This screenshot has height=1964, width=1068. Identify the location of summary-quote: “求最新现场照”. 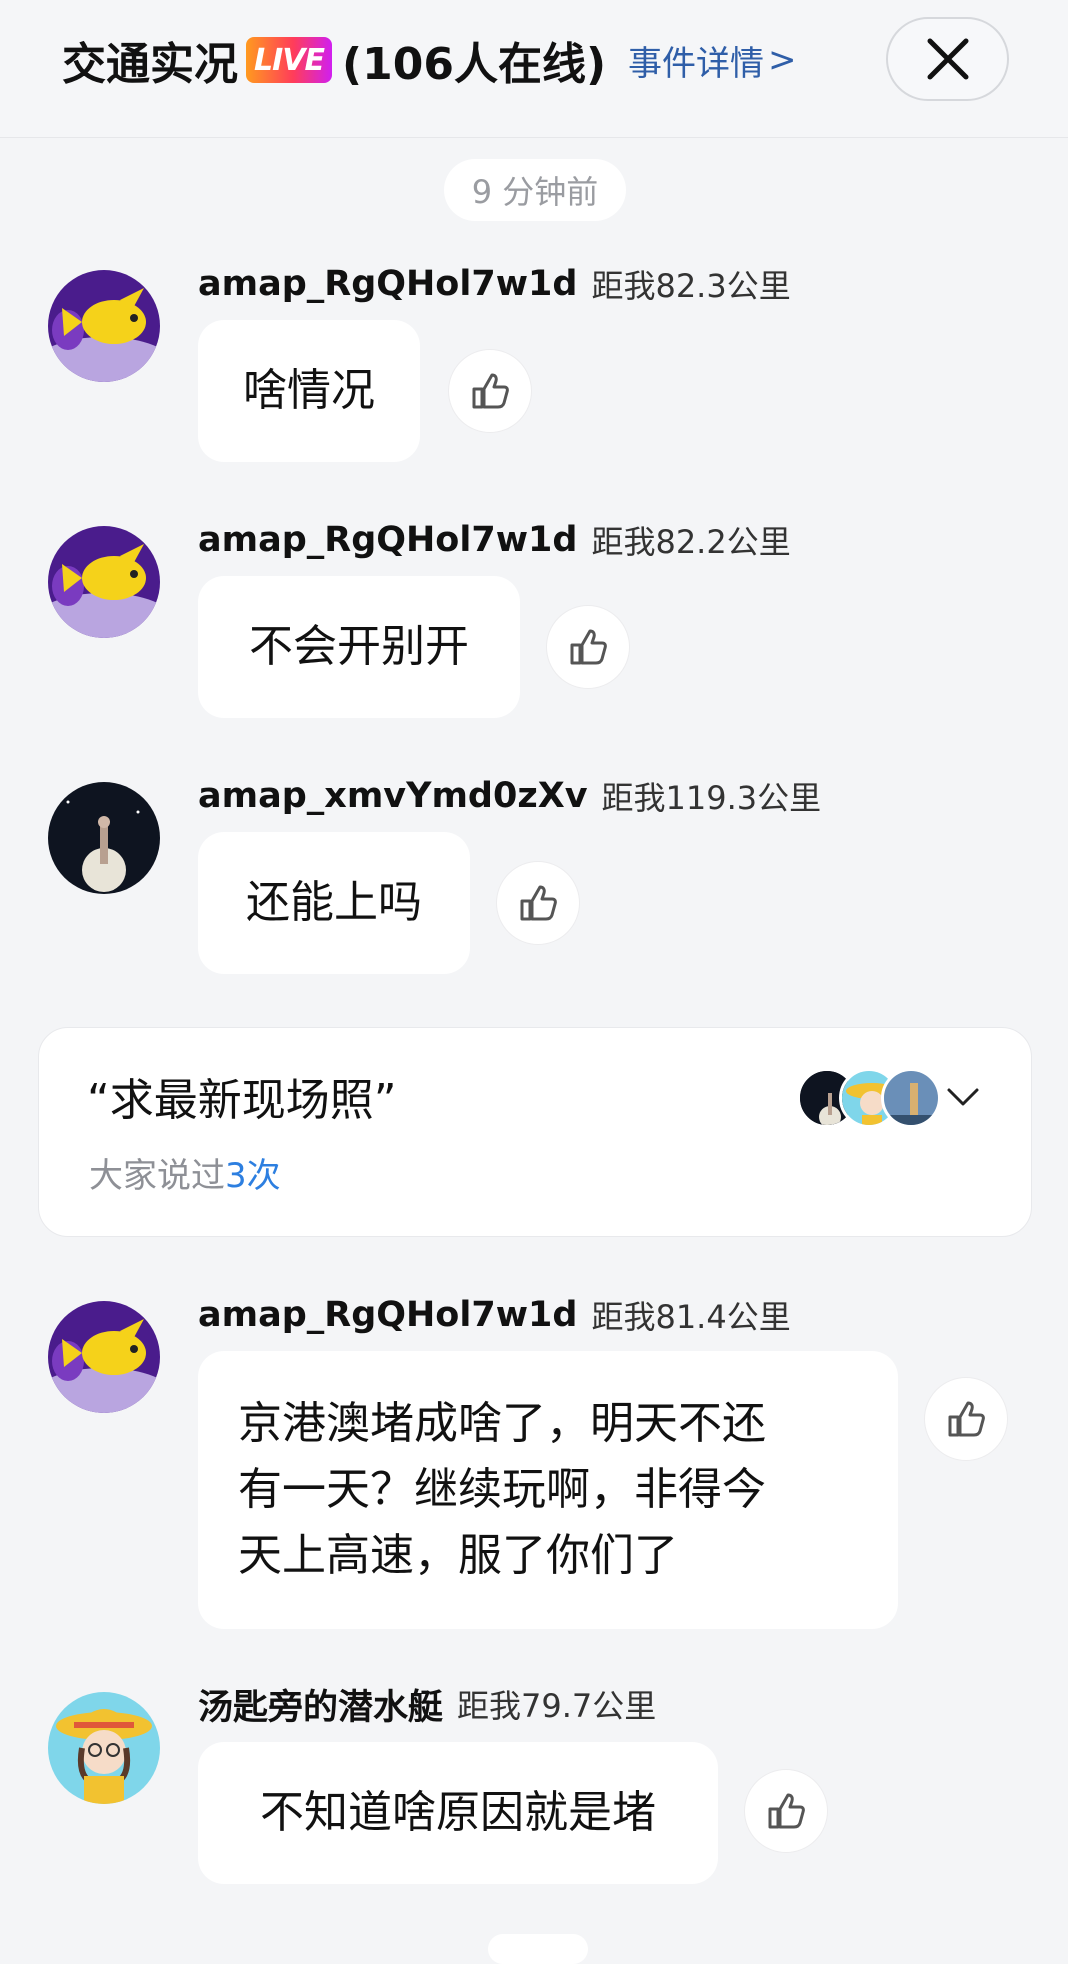
(242, 1100).